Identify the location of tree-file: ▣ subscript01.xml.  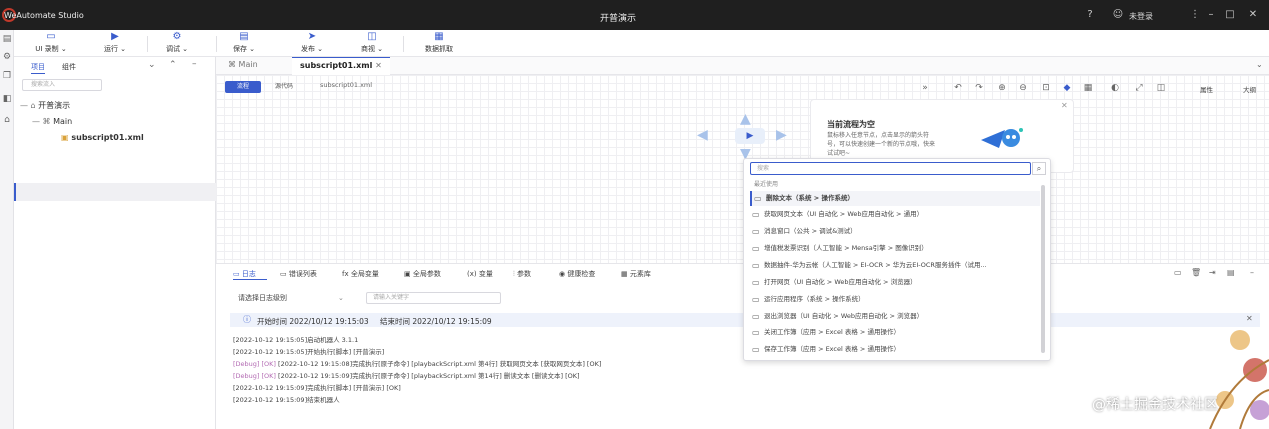
(102, 137).